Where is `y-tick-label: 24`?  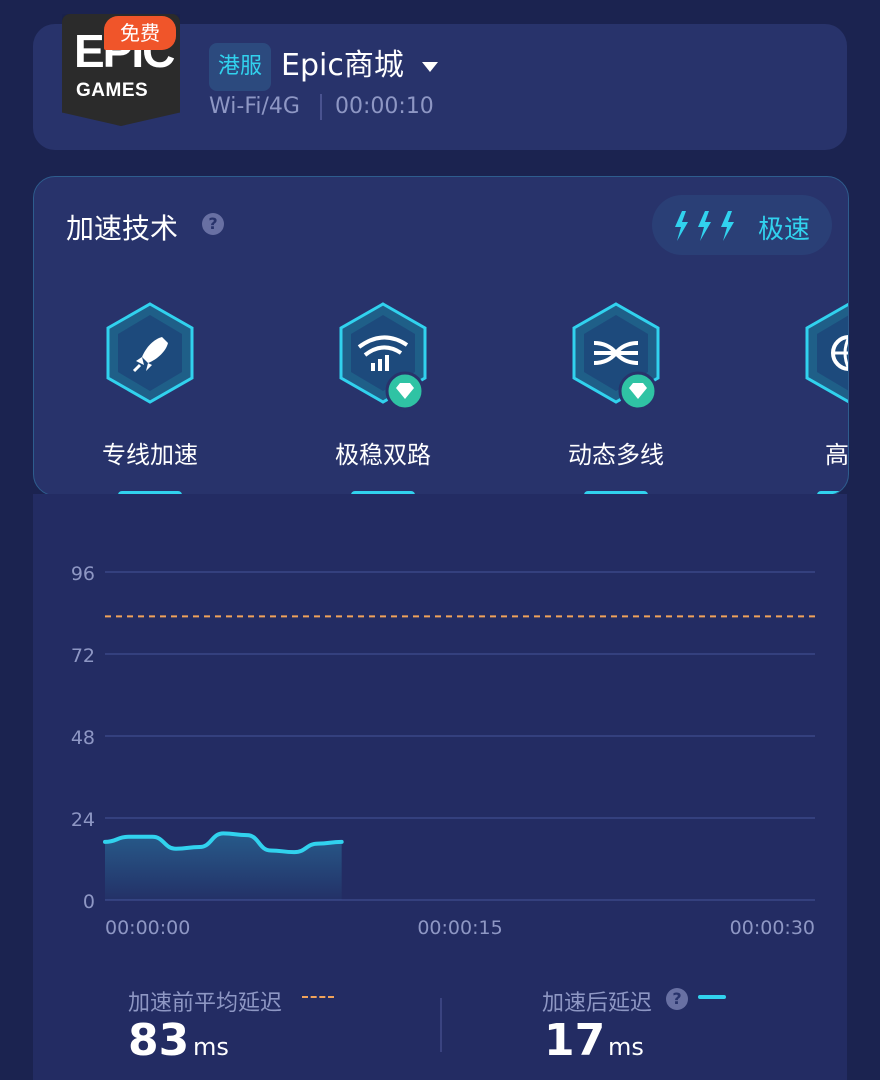
y-tick-label: 24 is located at coordinates (83, 820).